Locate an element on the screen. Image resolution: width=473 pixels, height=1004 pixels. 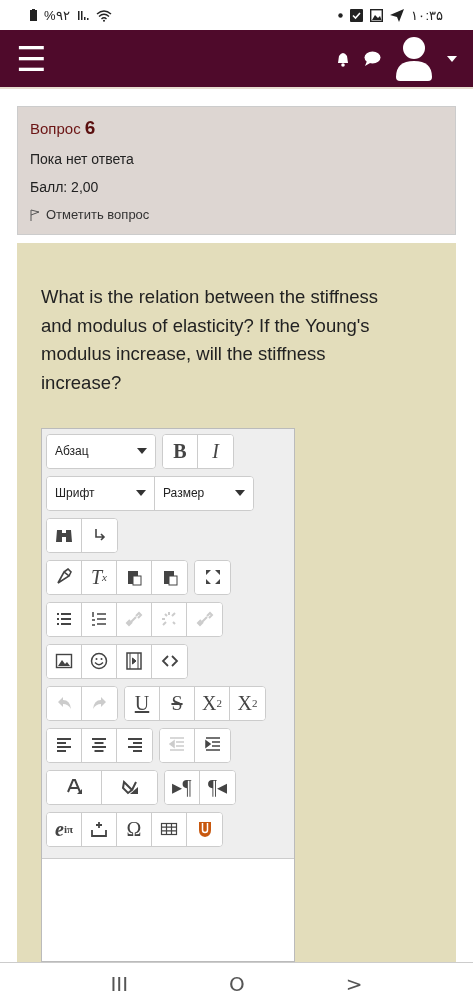
numbered-list-icon is located at coordinates (99, 619).